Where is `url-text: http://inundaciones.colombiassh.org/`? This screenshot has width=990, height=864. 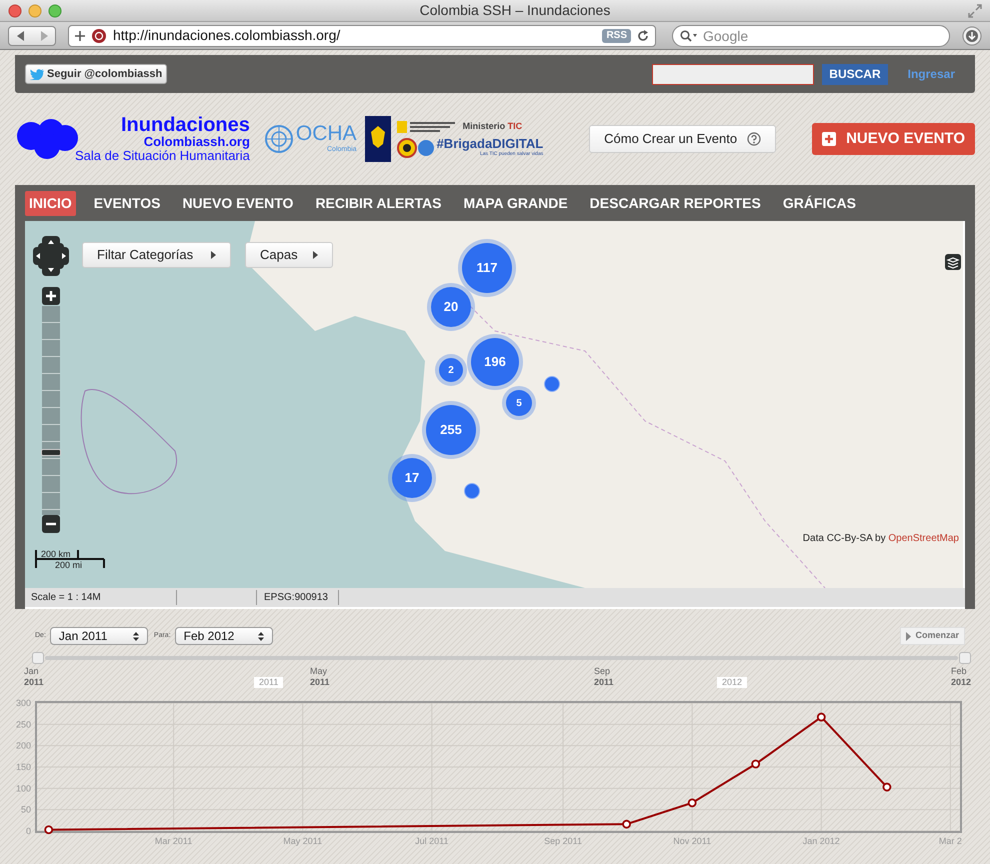 url-text: http://inundaciones.colombiassh.org/ is located at coordinates (227, 35).